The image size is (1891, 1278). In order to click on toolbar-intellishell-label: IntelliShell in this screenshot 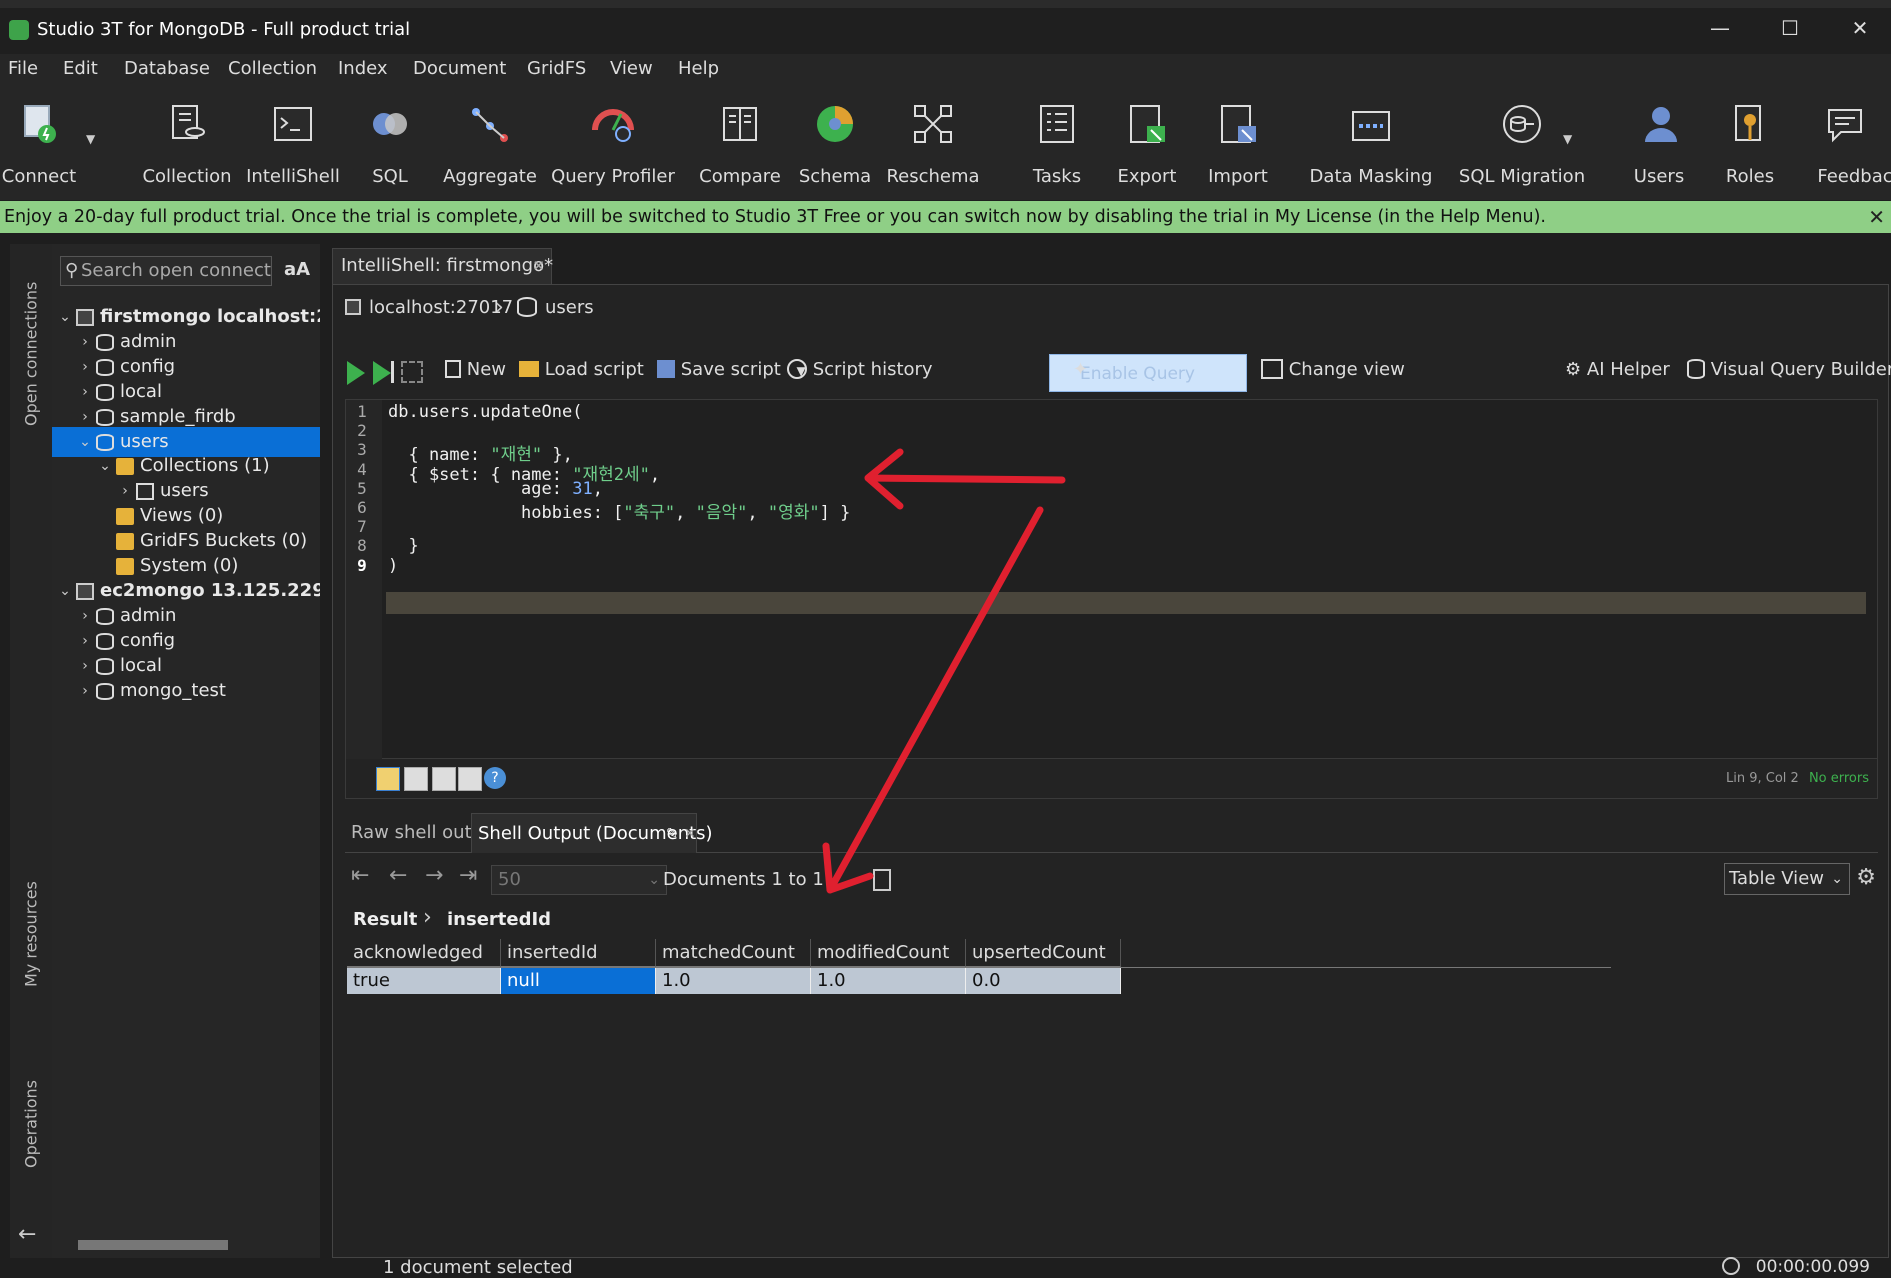, I will do `click(293, 176)`.